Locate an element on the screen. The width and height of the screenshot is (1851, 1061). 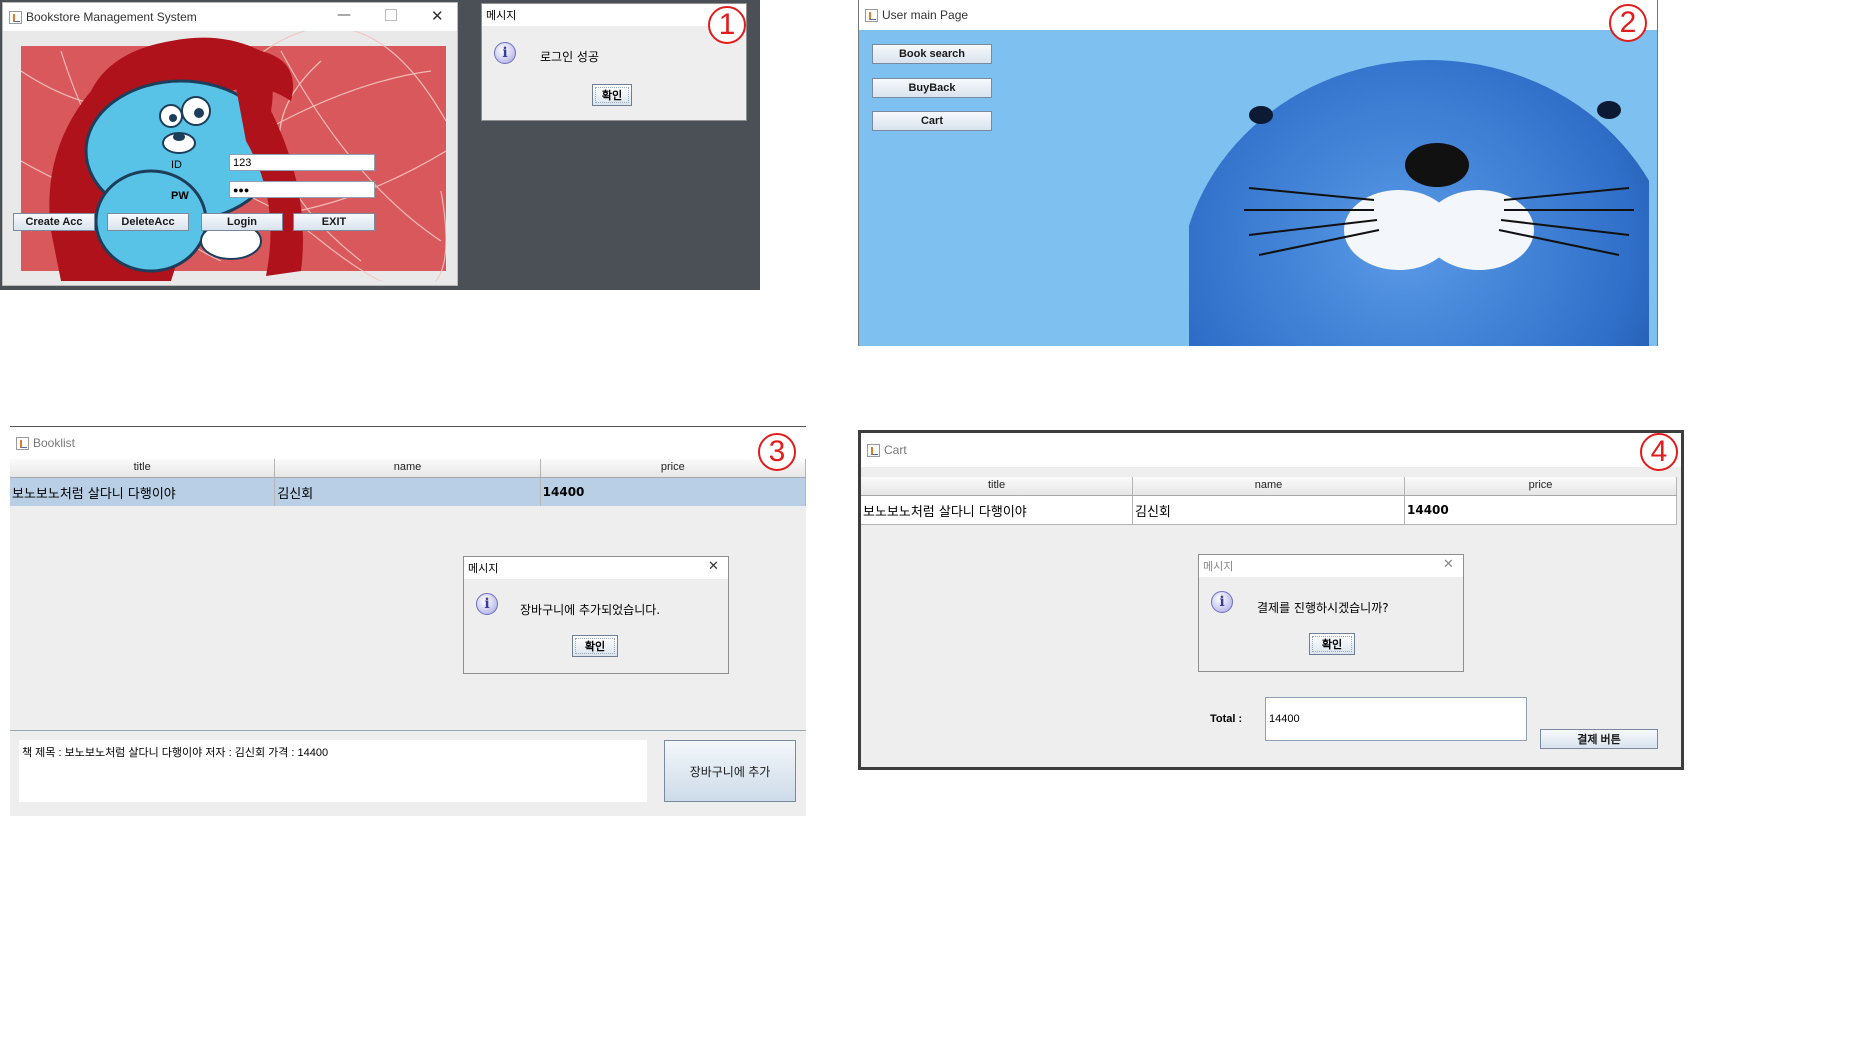
user-main-page-window: User main Page Book search BuyBack Cart is located at coordinates (1258, 173).